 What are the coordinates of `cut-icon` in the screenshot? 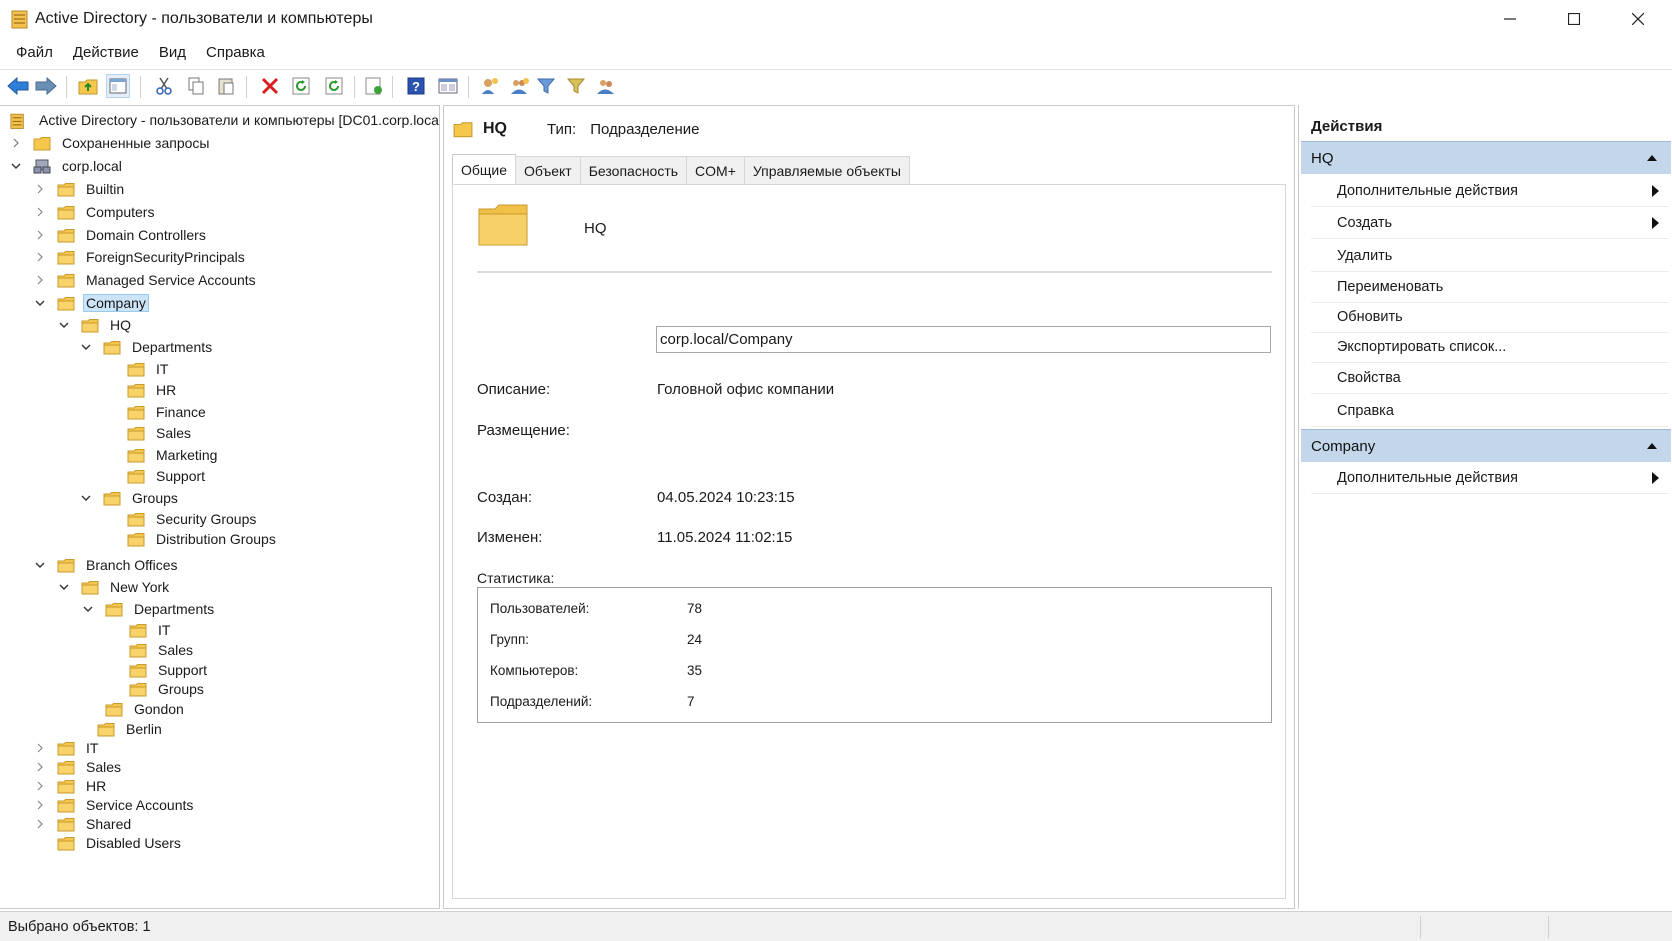 It's located at (164, 86).